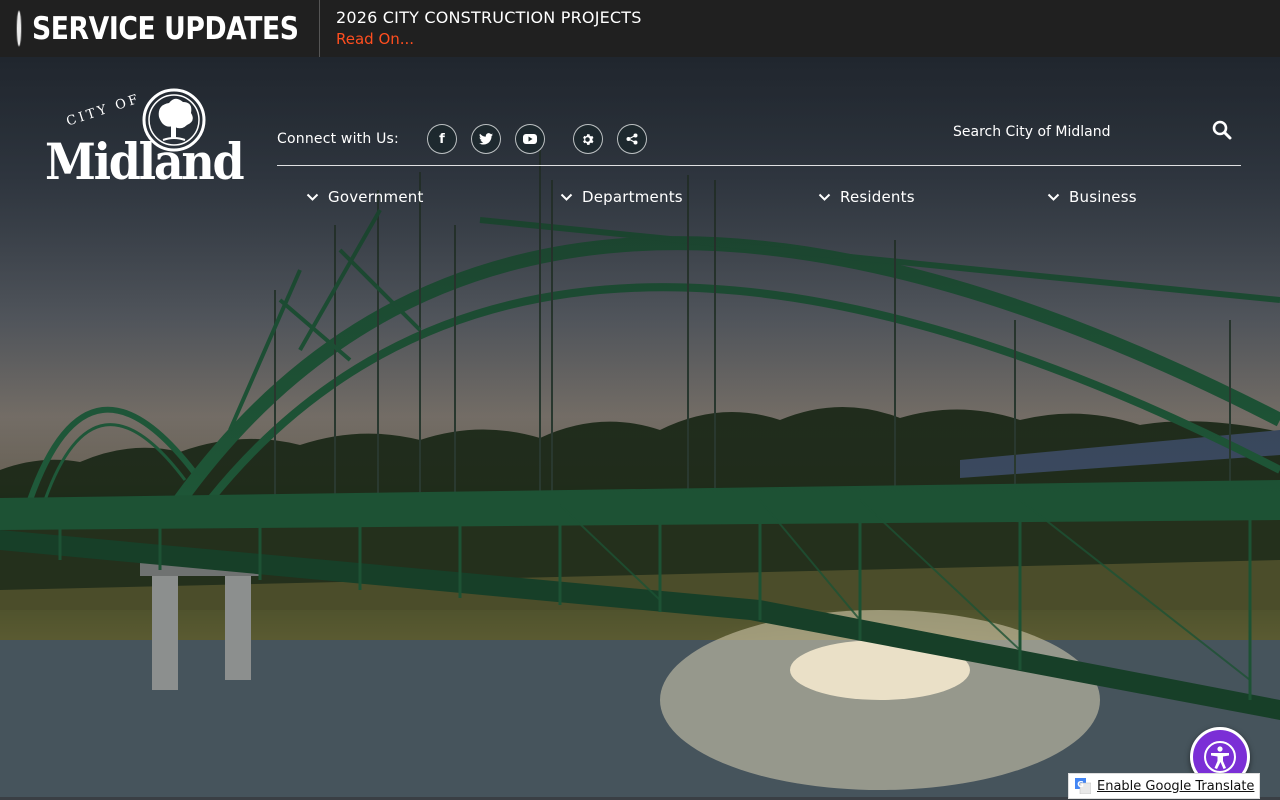 This screenshot has height=800, width=1280. Describe the element at coordinates (376, 197) in the screenshot. I see `nav-item-label: Government` at that location.